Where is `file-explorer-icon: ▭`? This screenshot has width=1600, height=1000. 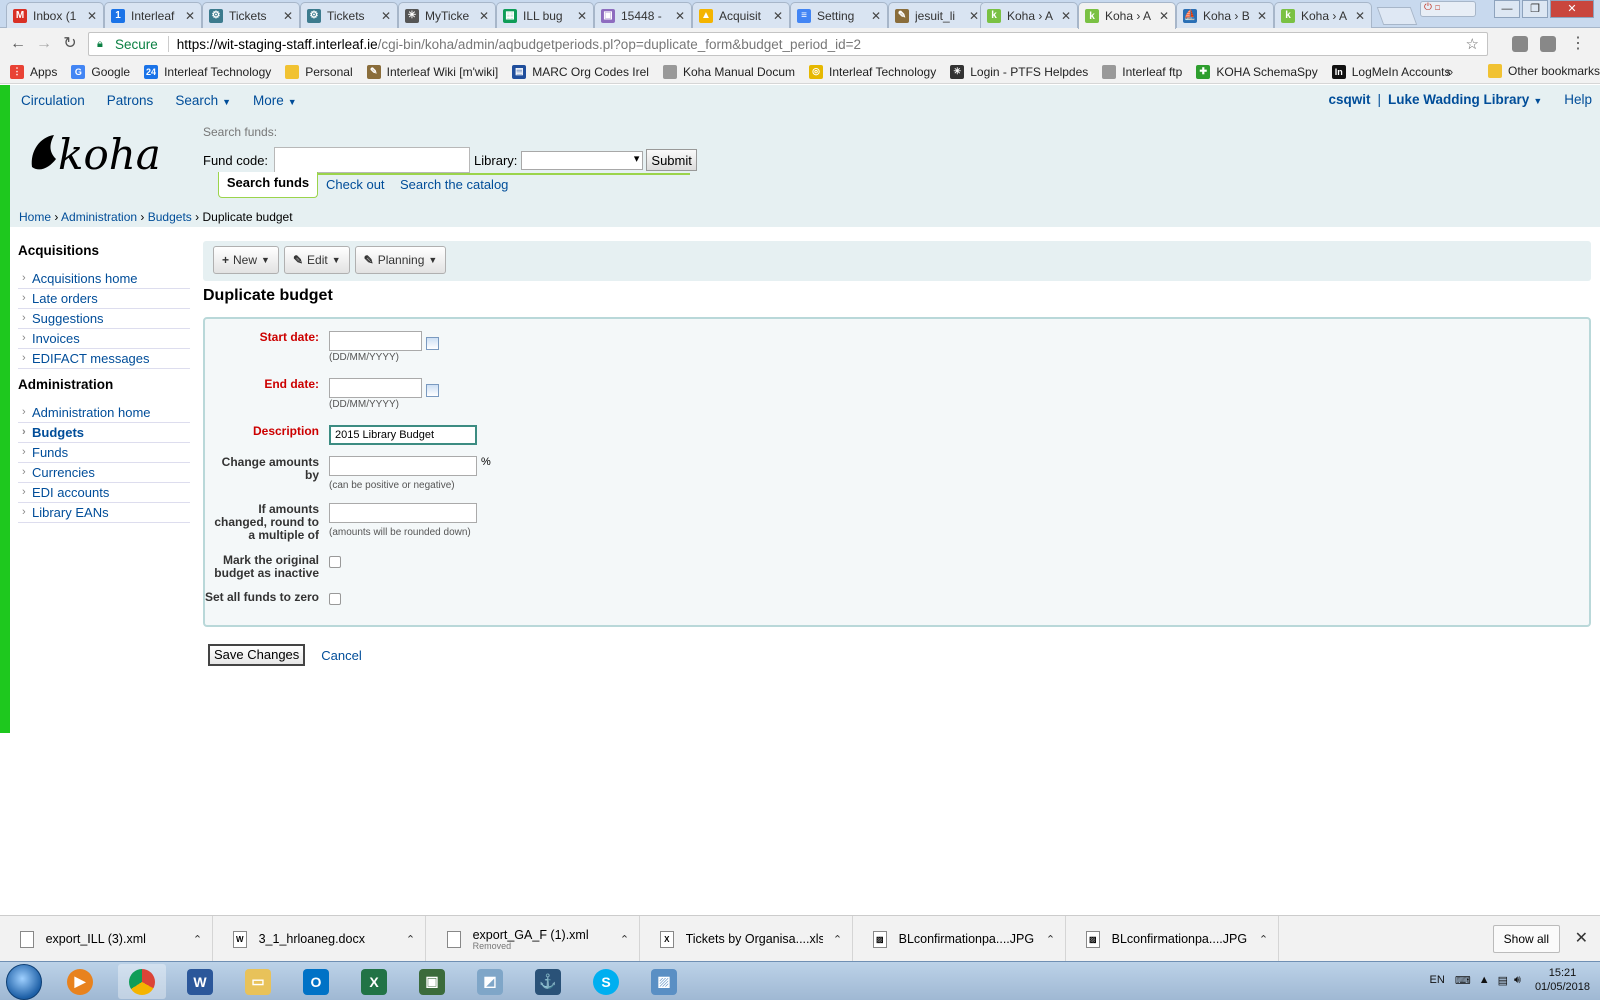 file-explorer-icon: ▭ is located at coordinates (258, 981).